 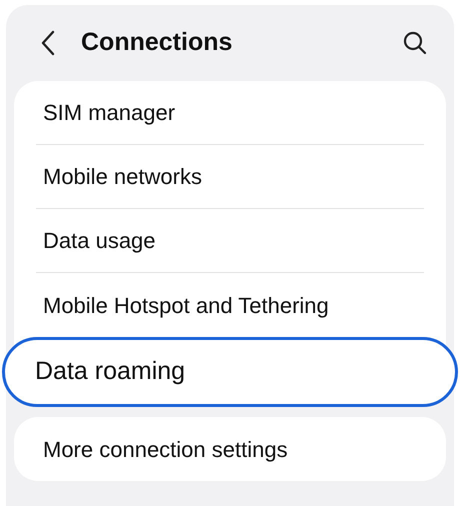 I want to click on search-icon, so click(x=415, y=43).